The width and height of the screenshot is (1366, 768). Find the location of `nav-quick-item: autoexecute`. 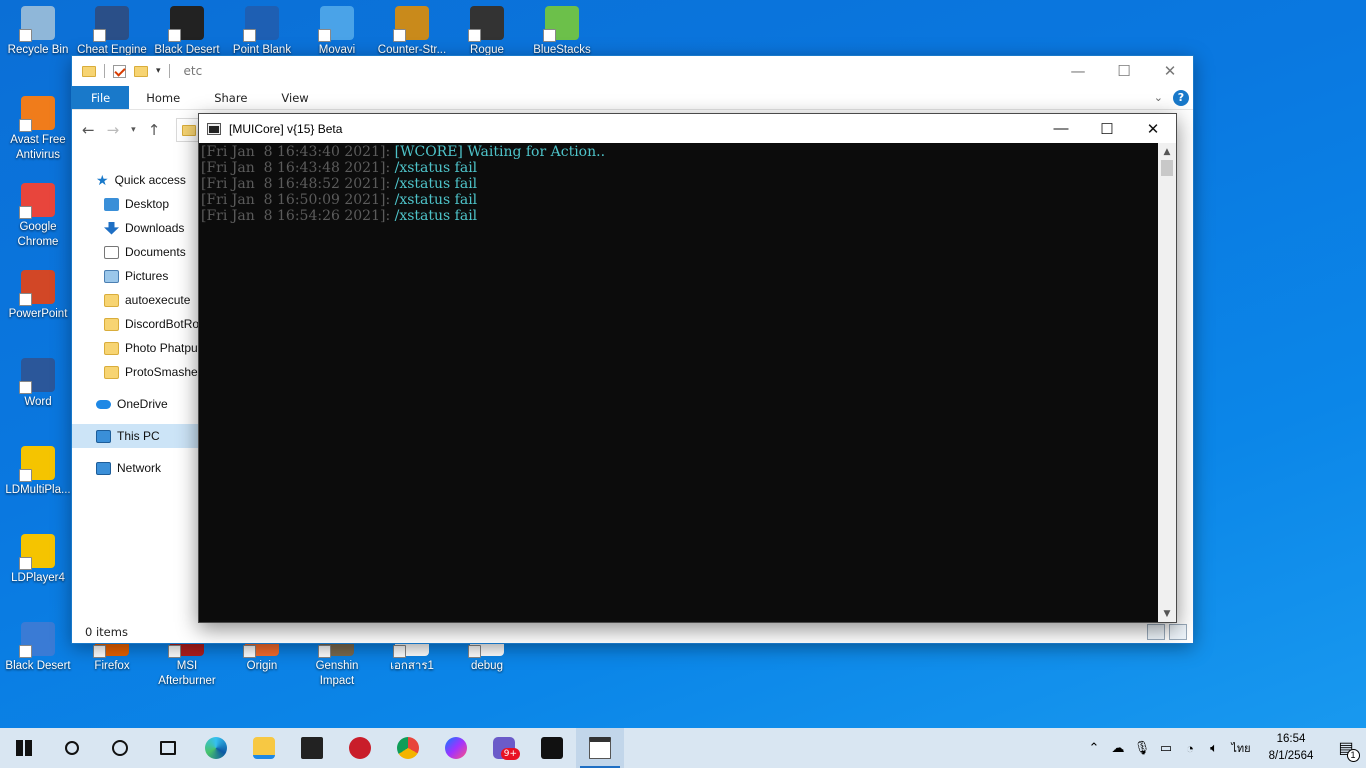

nav-quick-item: autoexecute is located at coordinates (136, 300).